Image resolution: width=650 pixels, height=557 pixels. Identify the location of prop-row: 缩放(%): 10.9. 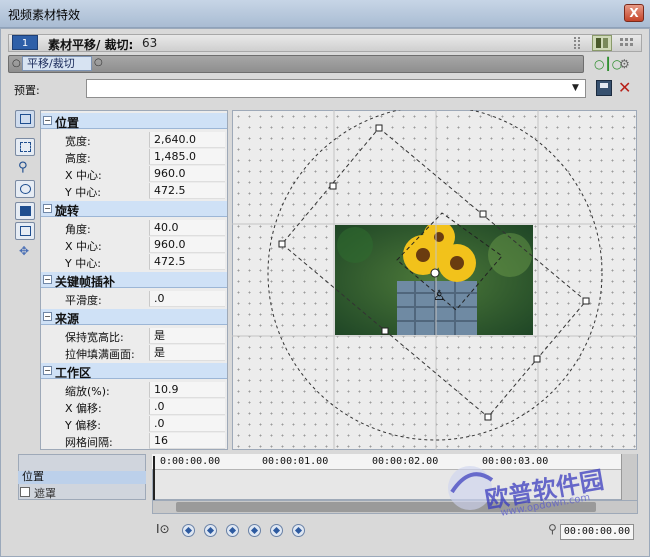
(134, 389).